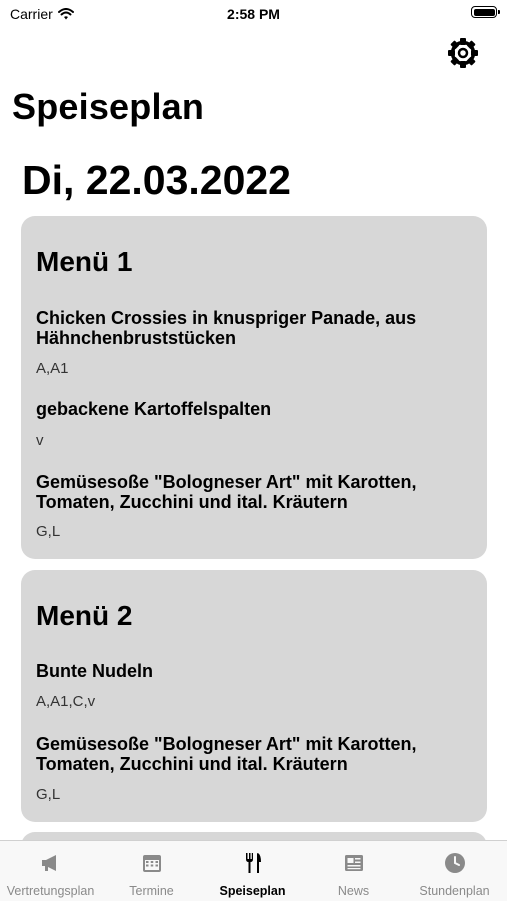 The height and width of the screenshot is (901, 507). I want to click on dish-allergens: v, so click(40, 440).